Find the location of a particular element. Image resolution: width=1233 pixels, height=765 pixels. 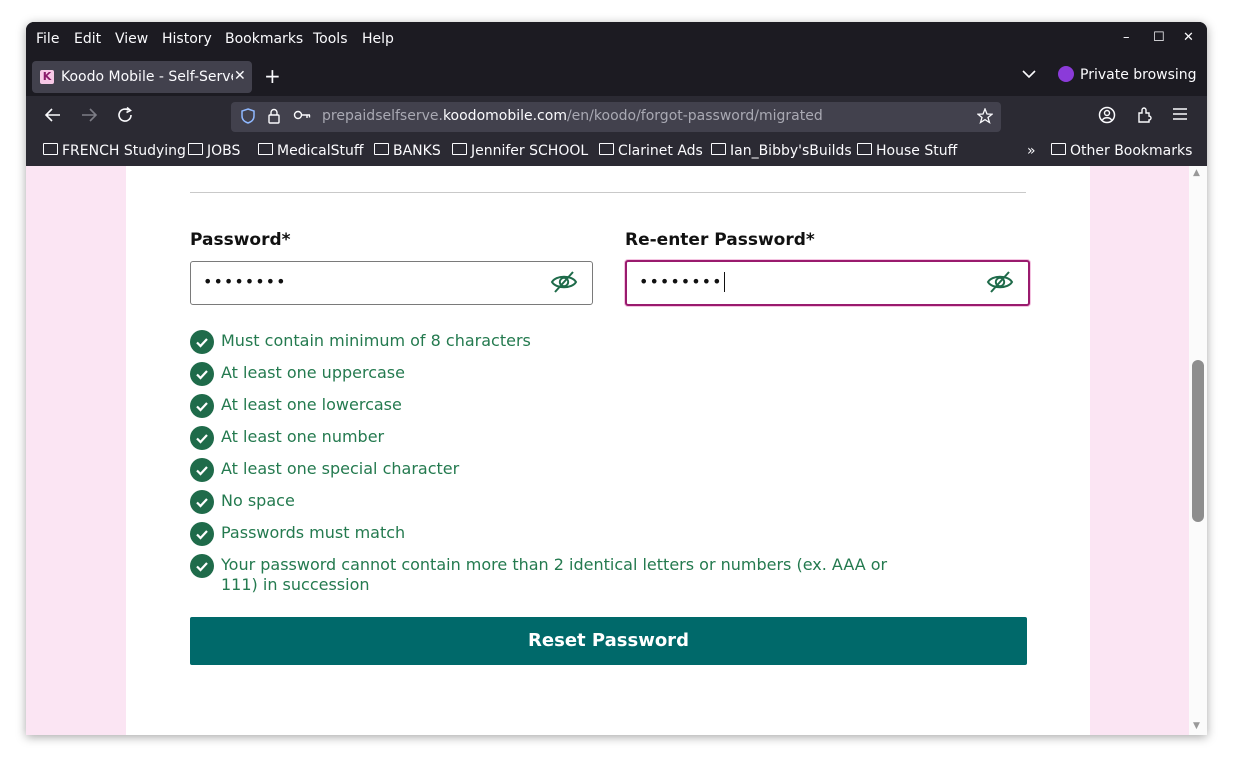

maximize-button: ☐ is located at coordinates (1159, 37).